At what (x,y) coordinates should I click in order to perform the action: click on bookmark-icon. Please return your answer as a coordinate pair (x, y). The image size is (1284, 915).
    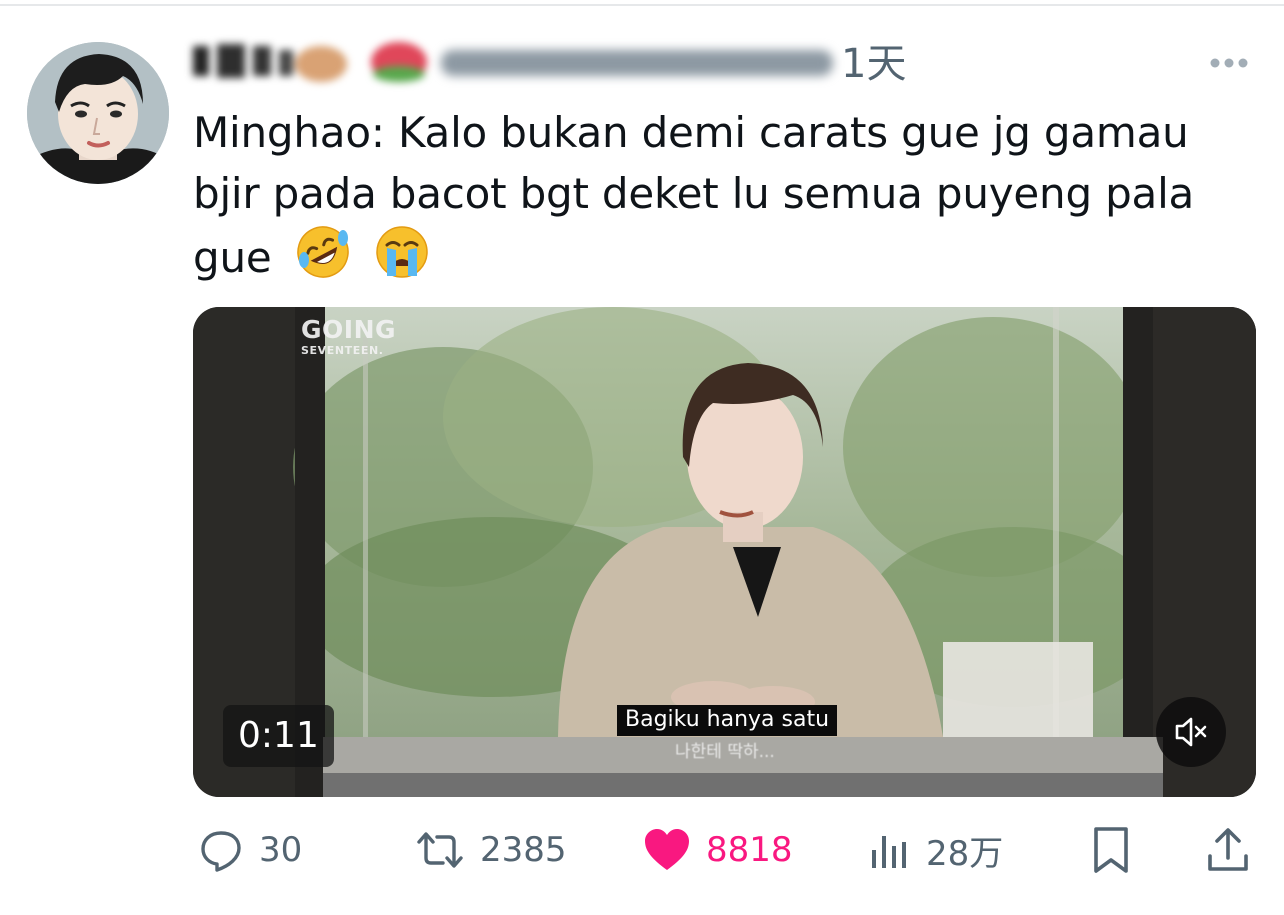
    Looking at the image, I should click on (1111, 850).